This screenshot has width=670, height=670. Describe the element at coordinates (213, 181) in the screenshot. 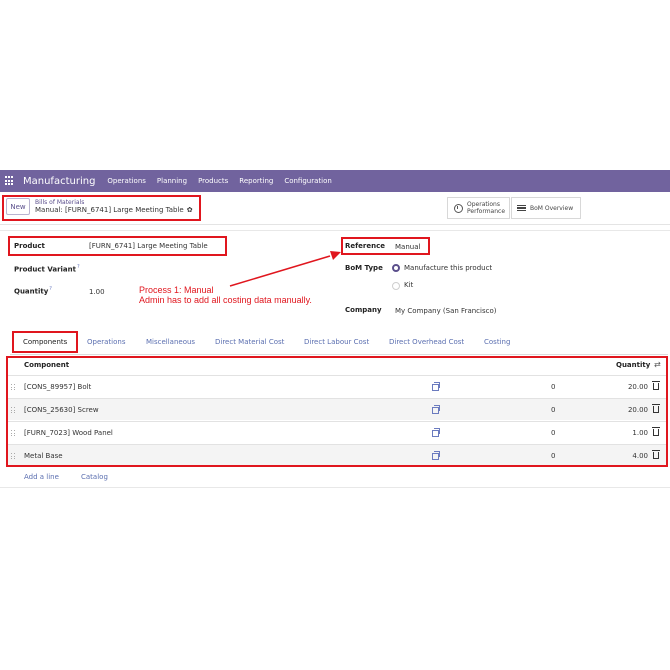

I see `menu-products: Products` at that location.